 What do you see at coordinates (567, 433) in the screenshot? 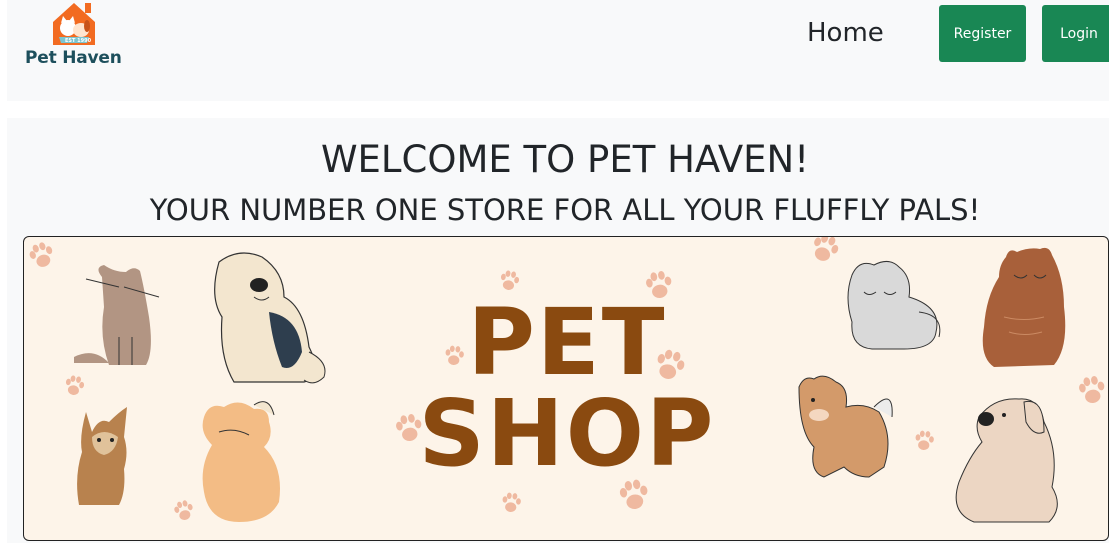
I see `banner-title-shop: SHOP` at bounding box center [567, 433].